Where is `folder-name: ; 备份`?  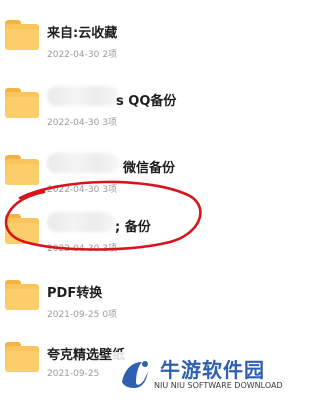 folder-name: ; 备份 is located at coordinates (133, 227).